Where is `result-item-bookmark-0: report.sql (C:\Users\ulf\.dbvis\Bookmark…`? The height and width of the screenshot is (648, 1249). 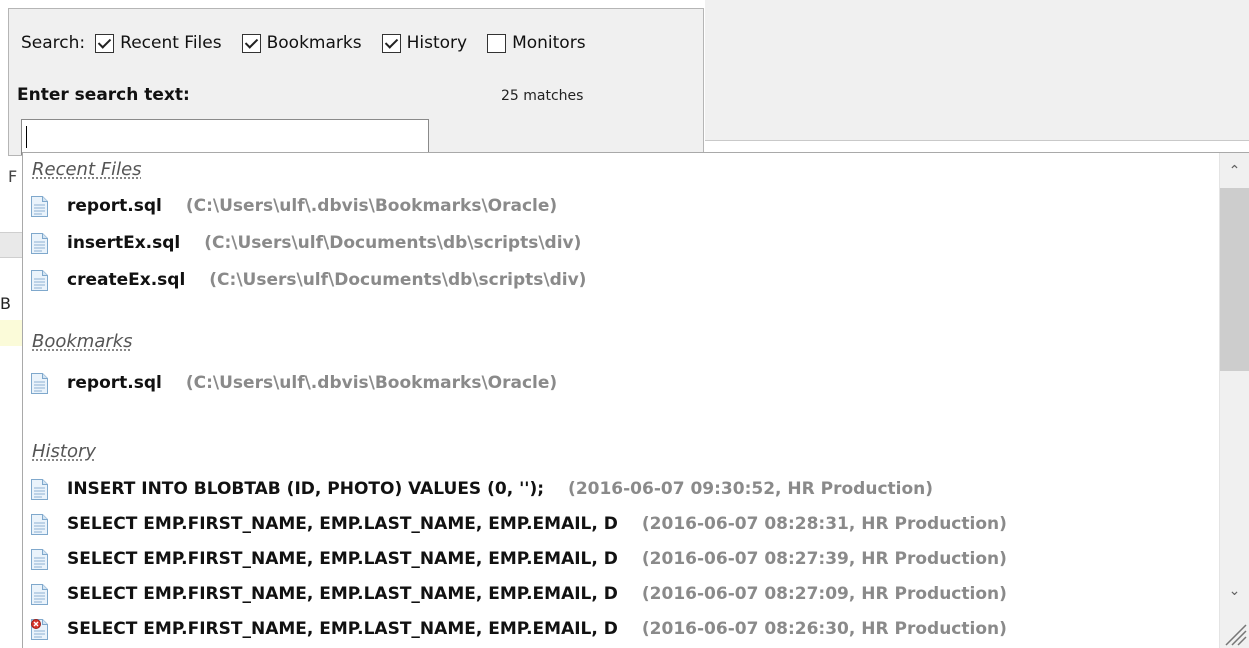
result-item-bookmark-0: report.sql (C:\Users\ulf\.dbvis\Bookmark… is located at coordinates (294, 383).